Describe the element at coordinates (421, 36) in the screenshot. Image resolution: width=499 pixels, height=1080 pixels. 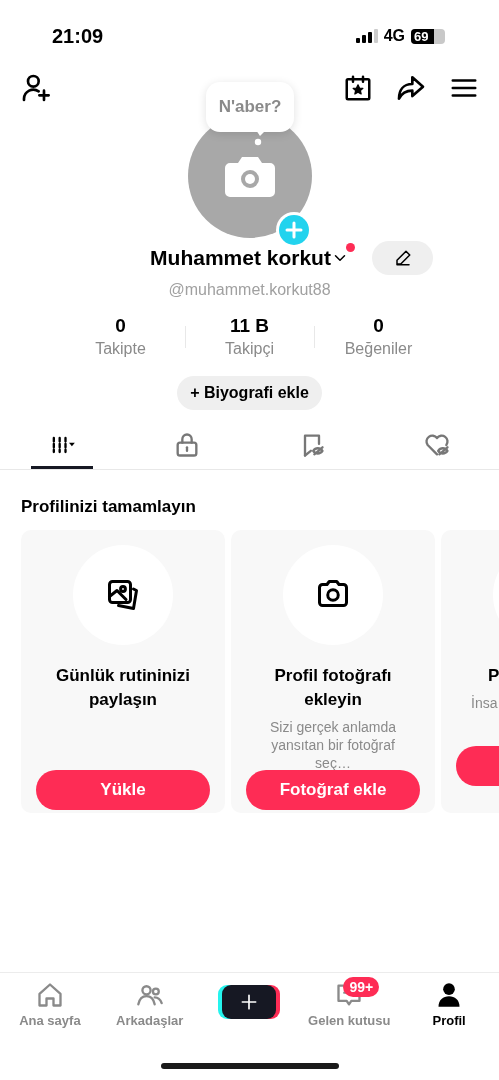
I see `battery-level: 69` at that location.